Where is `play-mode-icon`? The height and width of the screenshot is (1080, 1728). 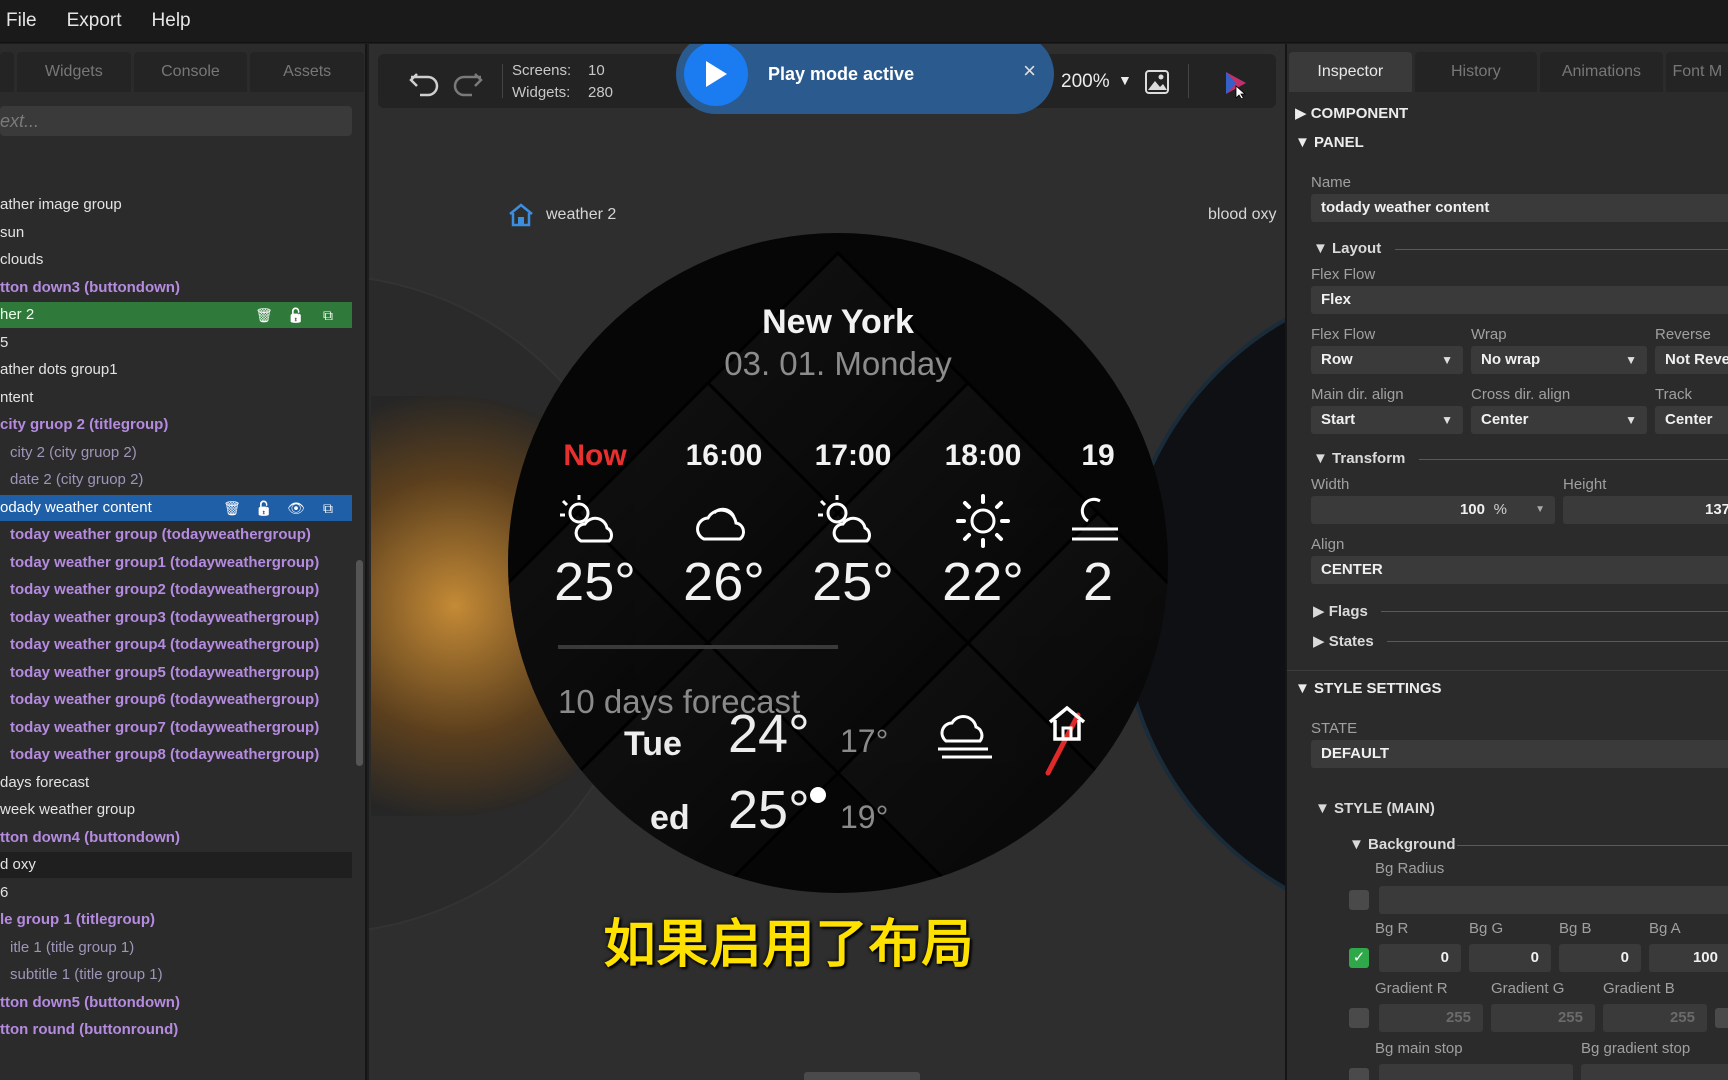
play-mode-icon is located at coordinates (1235, 83).